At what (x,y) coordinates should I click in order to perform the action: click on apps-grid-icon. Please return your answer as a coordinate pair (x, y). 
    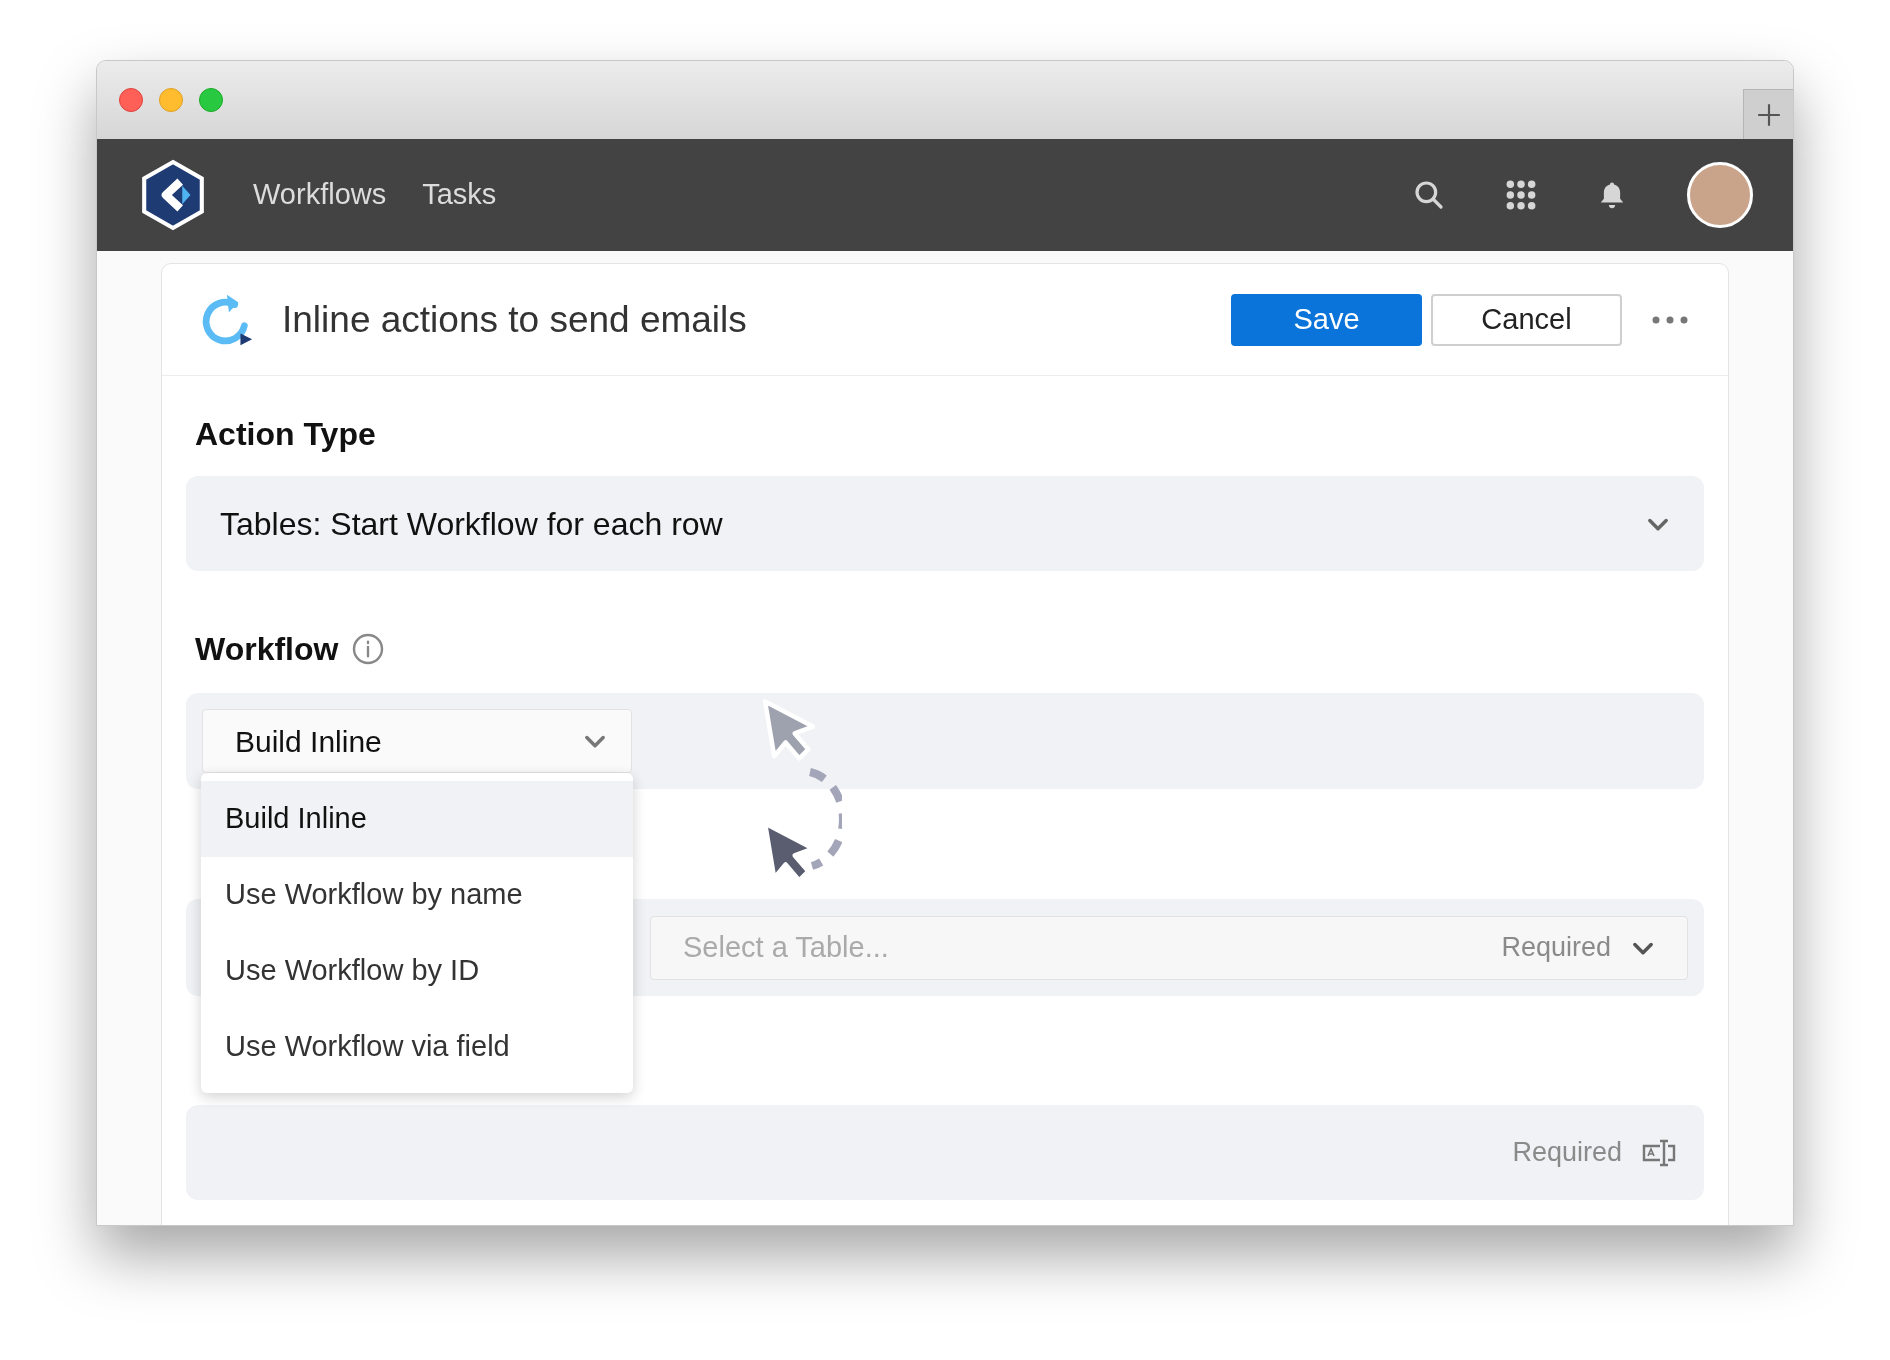
    Looking at the image, I should click on (1521, 195).